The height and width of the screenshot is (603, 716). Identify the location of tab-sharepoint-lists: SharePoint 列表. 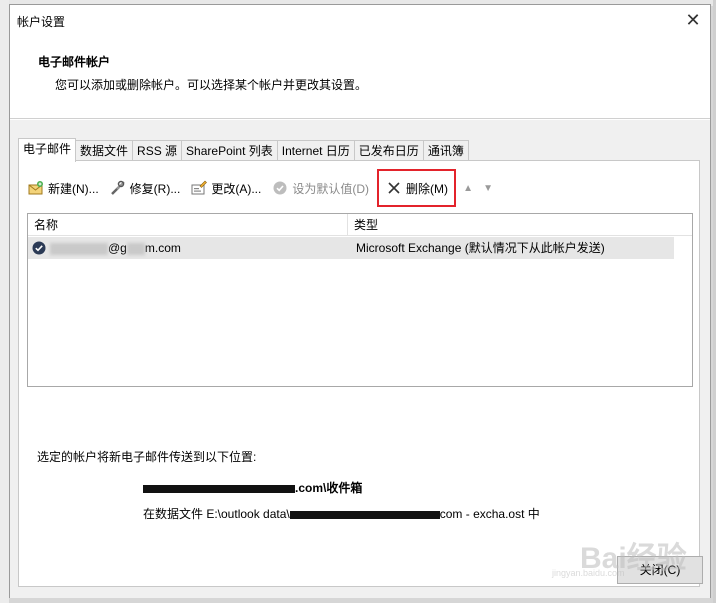
(229, 151).